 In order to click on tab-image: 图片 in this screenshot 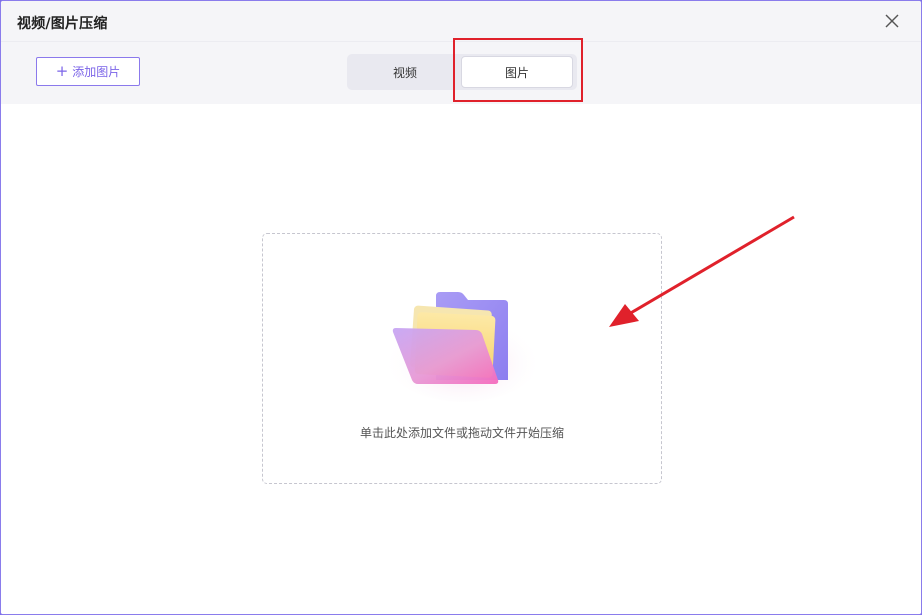, I will do `click(517, 72)`.